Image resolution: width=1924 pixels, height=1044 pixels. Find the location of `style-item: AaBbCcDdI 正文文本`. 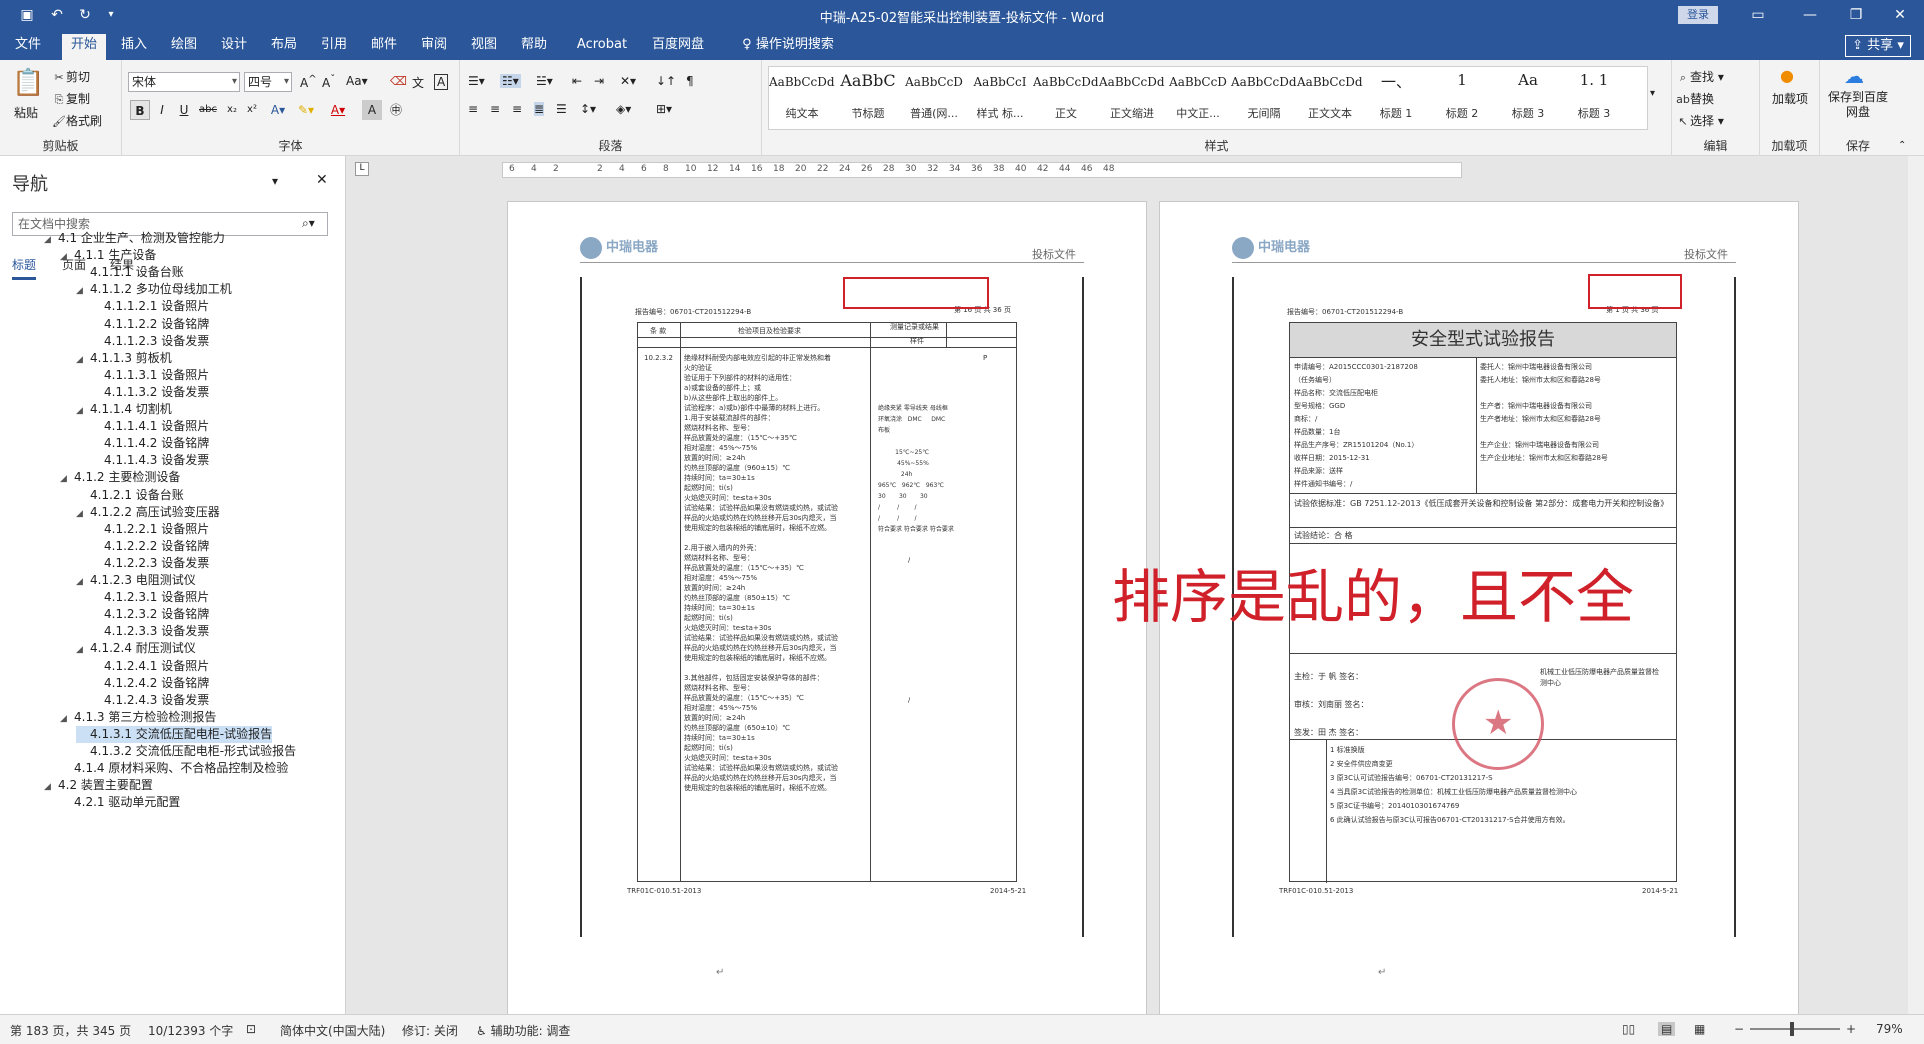

style-item: AaBbCcDdI 正文文本 is located at coordinates (1330, 98).